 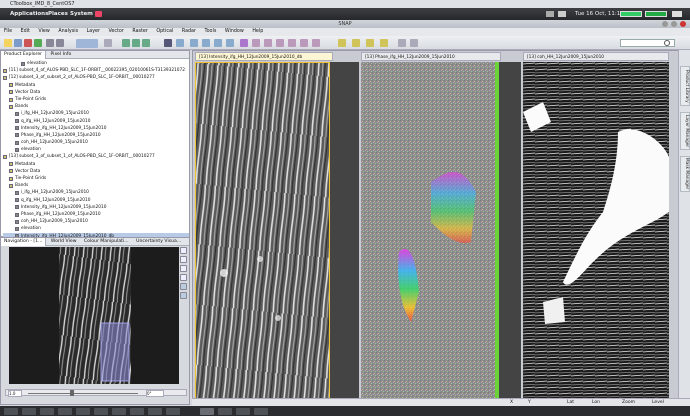 What do you see at coordinates (164, 31) in the screenshot?
I see `menu-optical: Optical` at bounding box center [164, 31].